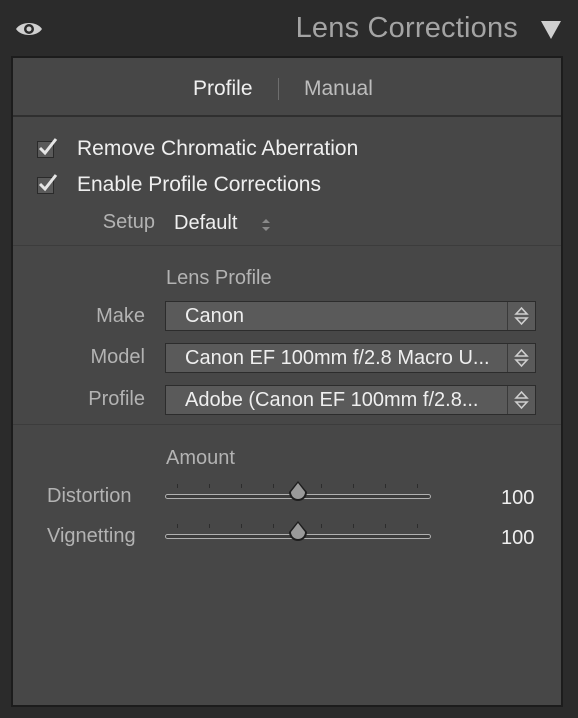  I want to click on setup-label: Setup, so click(128, 222).